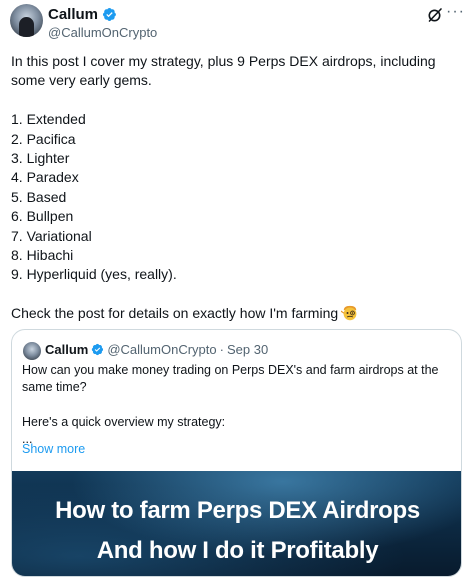 This screenshot has width=474, height=577. What do you see at coordinates (40, 158) in the screenshot?
I see `list-item: 3. Lighter` at bounding box center [40, 158].